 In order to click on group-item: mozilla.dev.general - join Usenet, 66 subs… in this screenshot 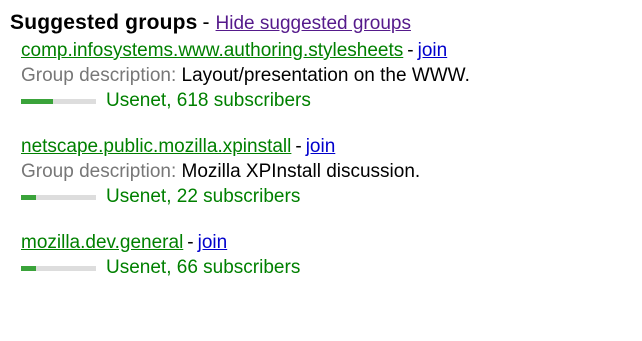, I will do `click(328, 255)`.